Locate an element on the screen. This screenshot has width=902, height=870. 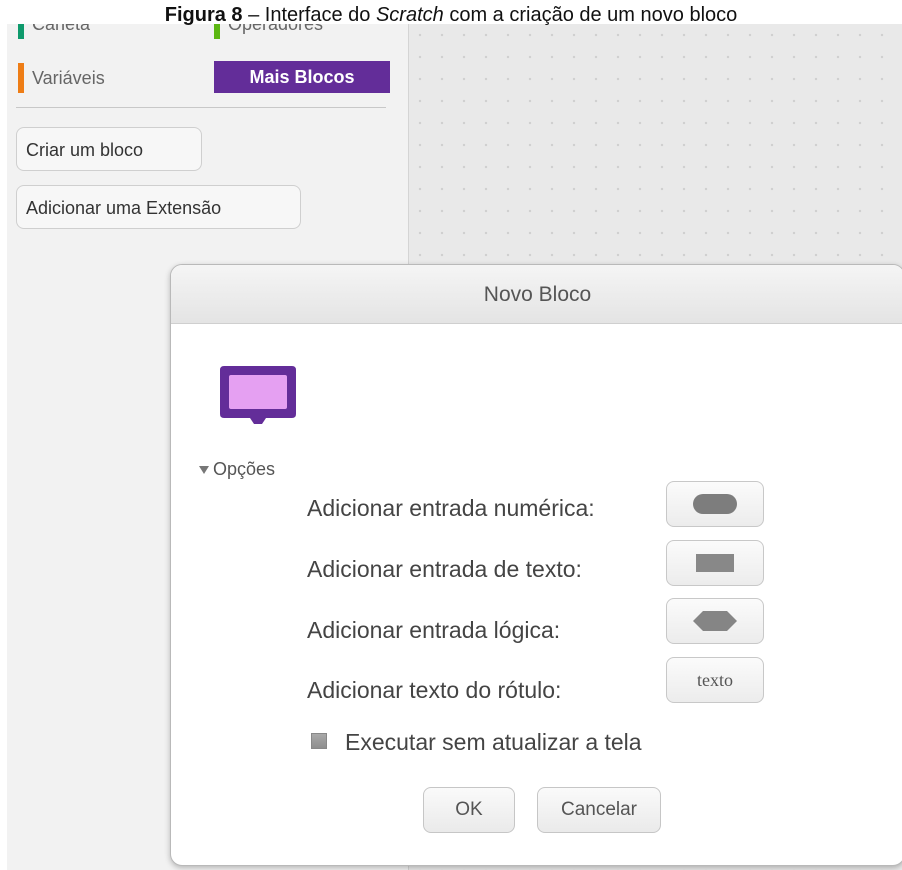
category-label: Mais Blocos is located at coordinates (302, 77).